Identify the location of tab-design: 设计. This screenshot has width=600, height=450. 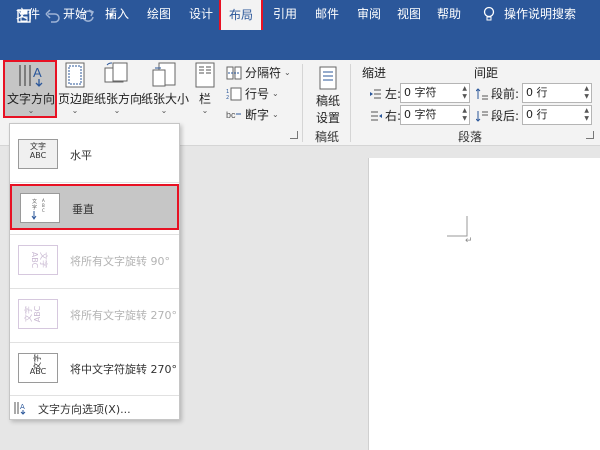
(201, 14).